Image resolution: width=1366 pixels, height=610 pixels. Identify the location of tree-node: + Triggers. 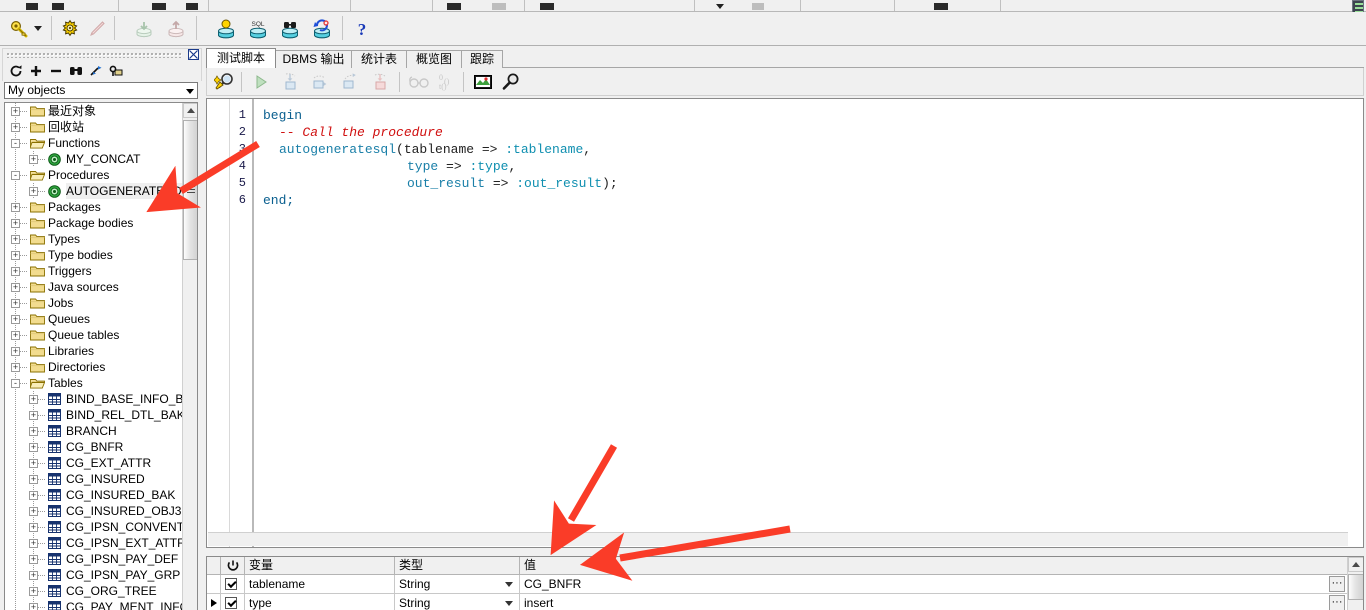
(94, 271).